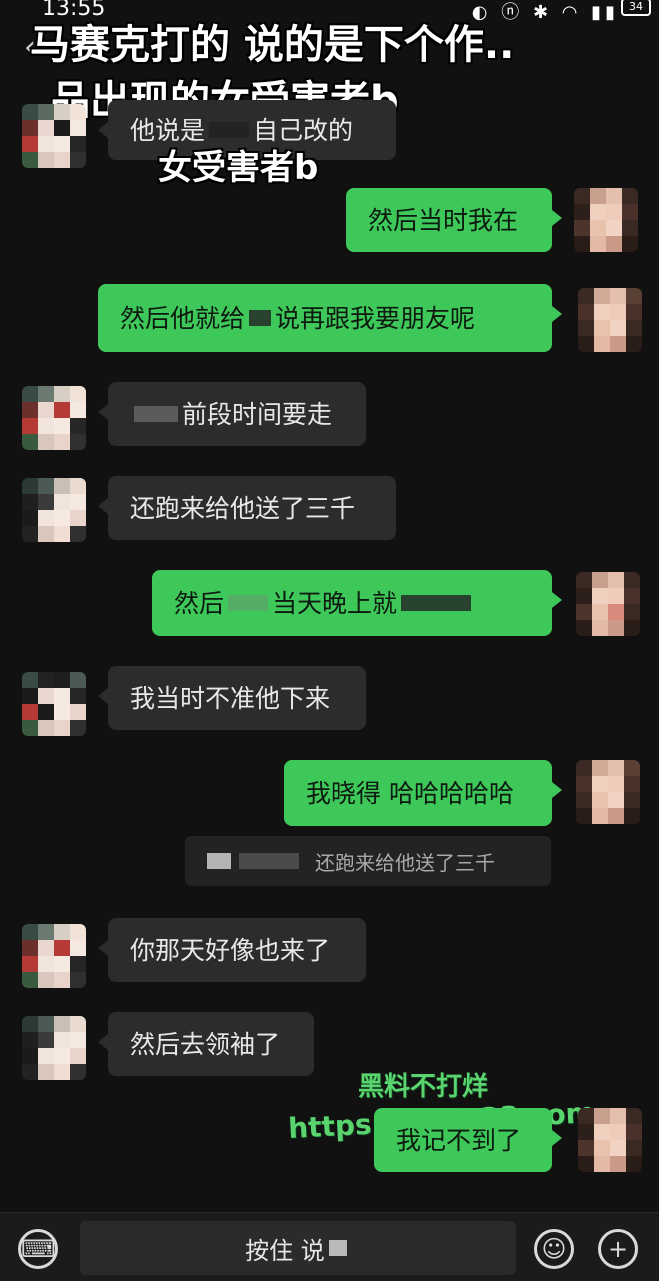 This screenshot has height=1281, width=659. I want to click on message-text: 然后当时我在, so click(443, 220).